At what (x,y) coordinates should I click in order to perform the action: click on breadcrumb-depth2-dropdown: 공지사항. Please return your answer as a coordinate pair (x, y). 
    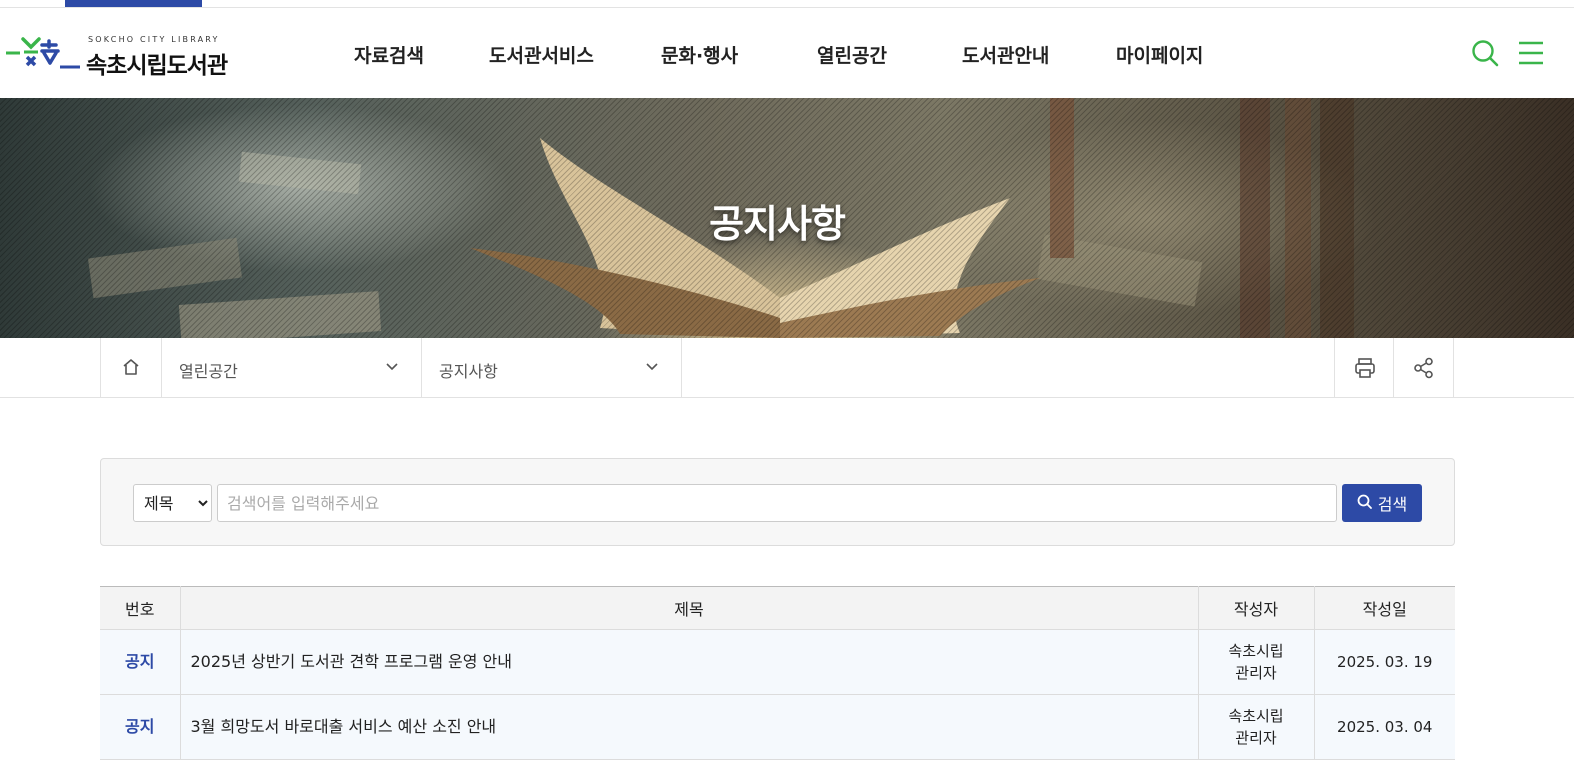
    Looking at the image, I should click on (551, 367).